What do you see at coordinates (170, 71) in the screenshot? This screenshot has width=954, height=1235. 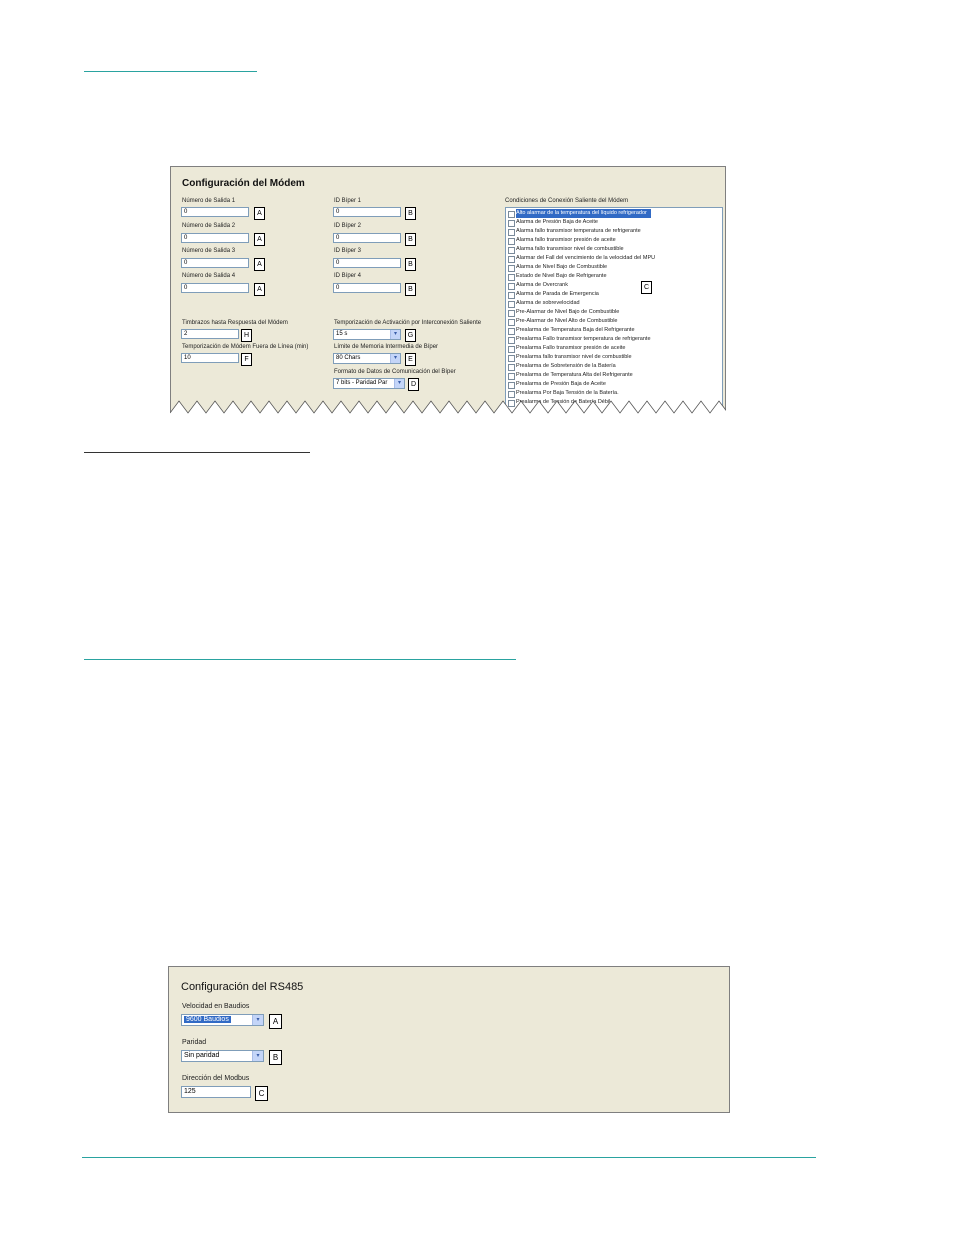 I see `top-link-rule` at bounding box center [170, 71].